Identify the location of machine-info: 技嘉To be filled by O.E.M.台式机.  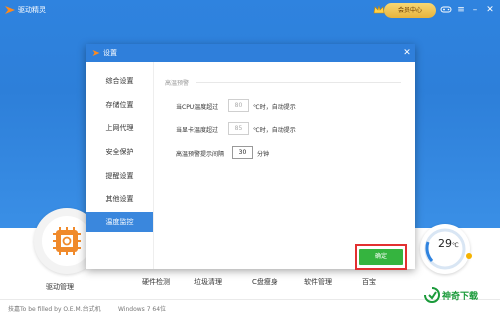
(54, 309).